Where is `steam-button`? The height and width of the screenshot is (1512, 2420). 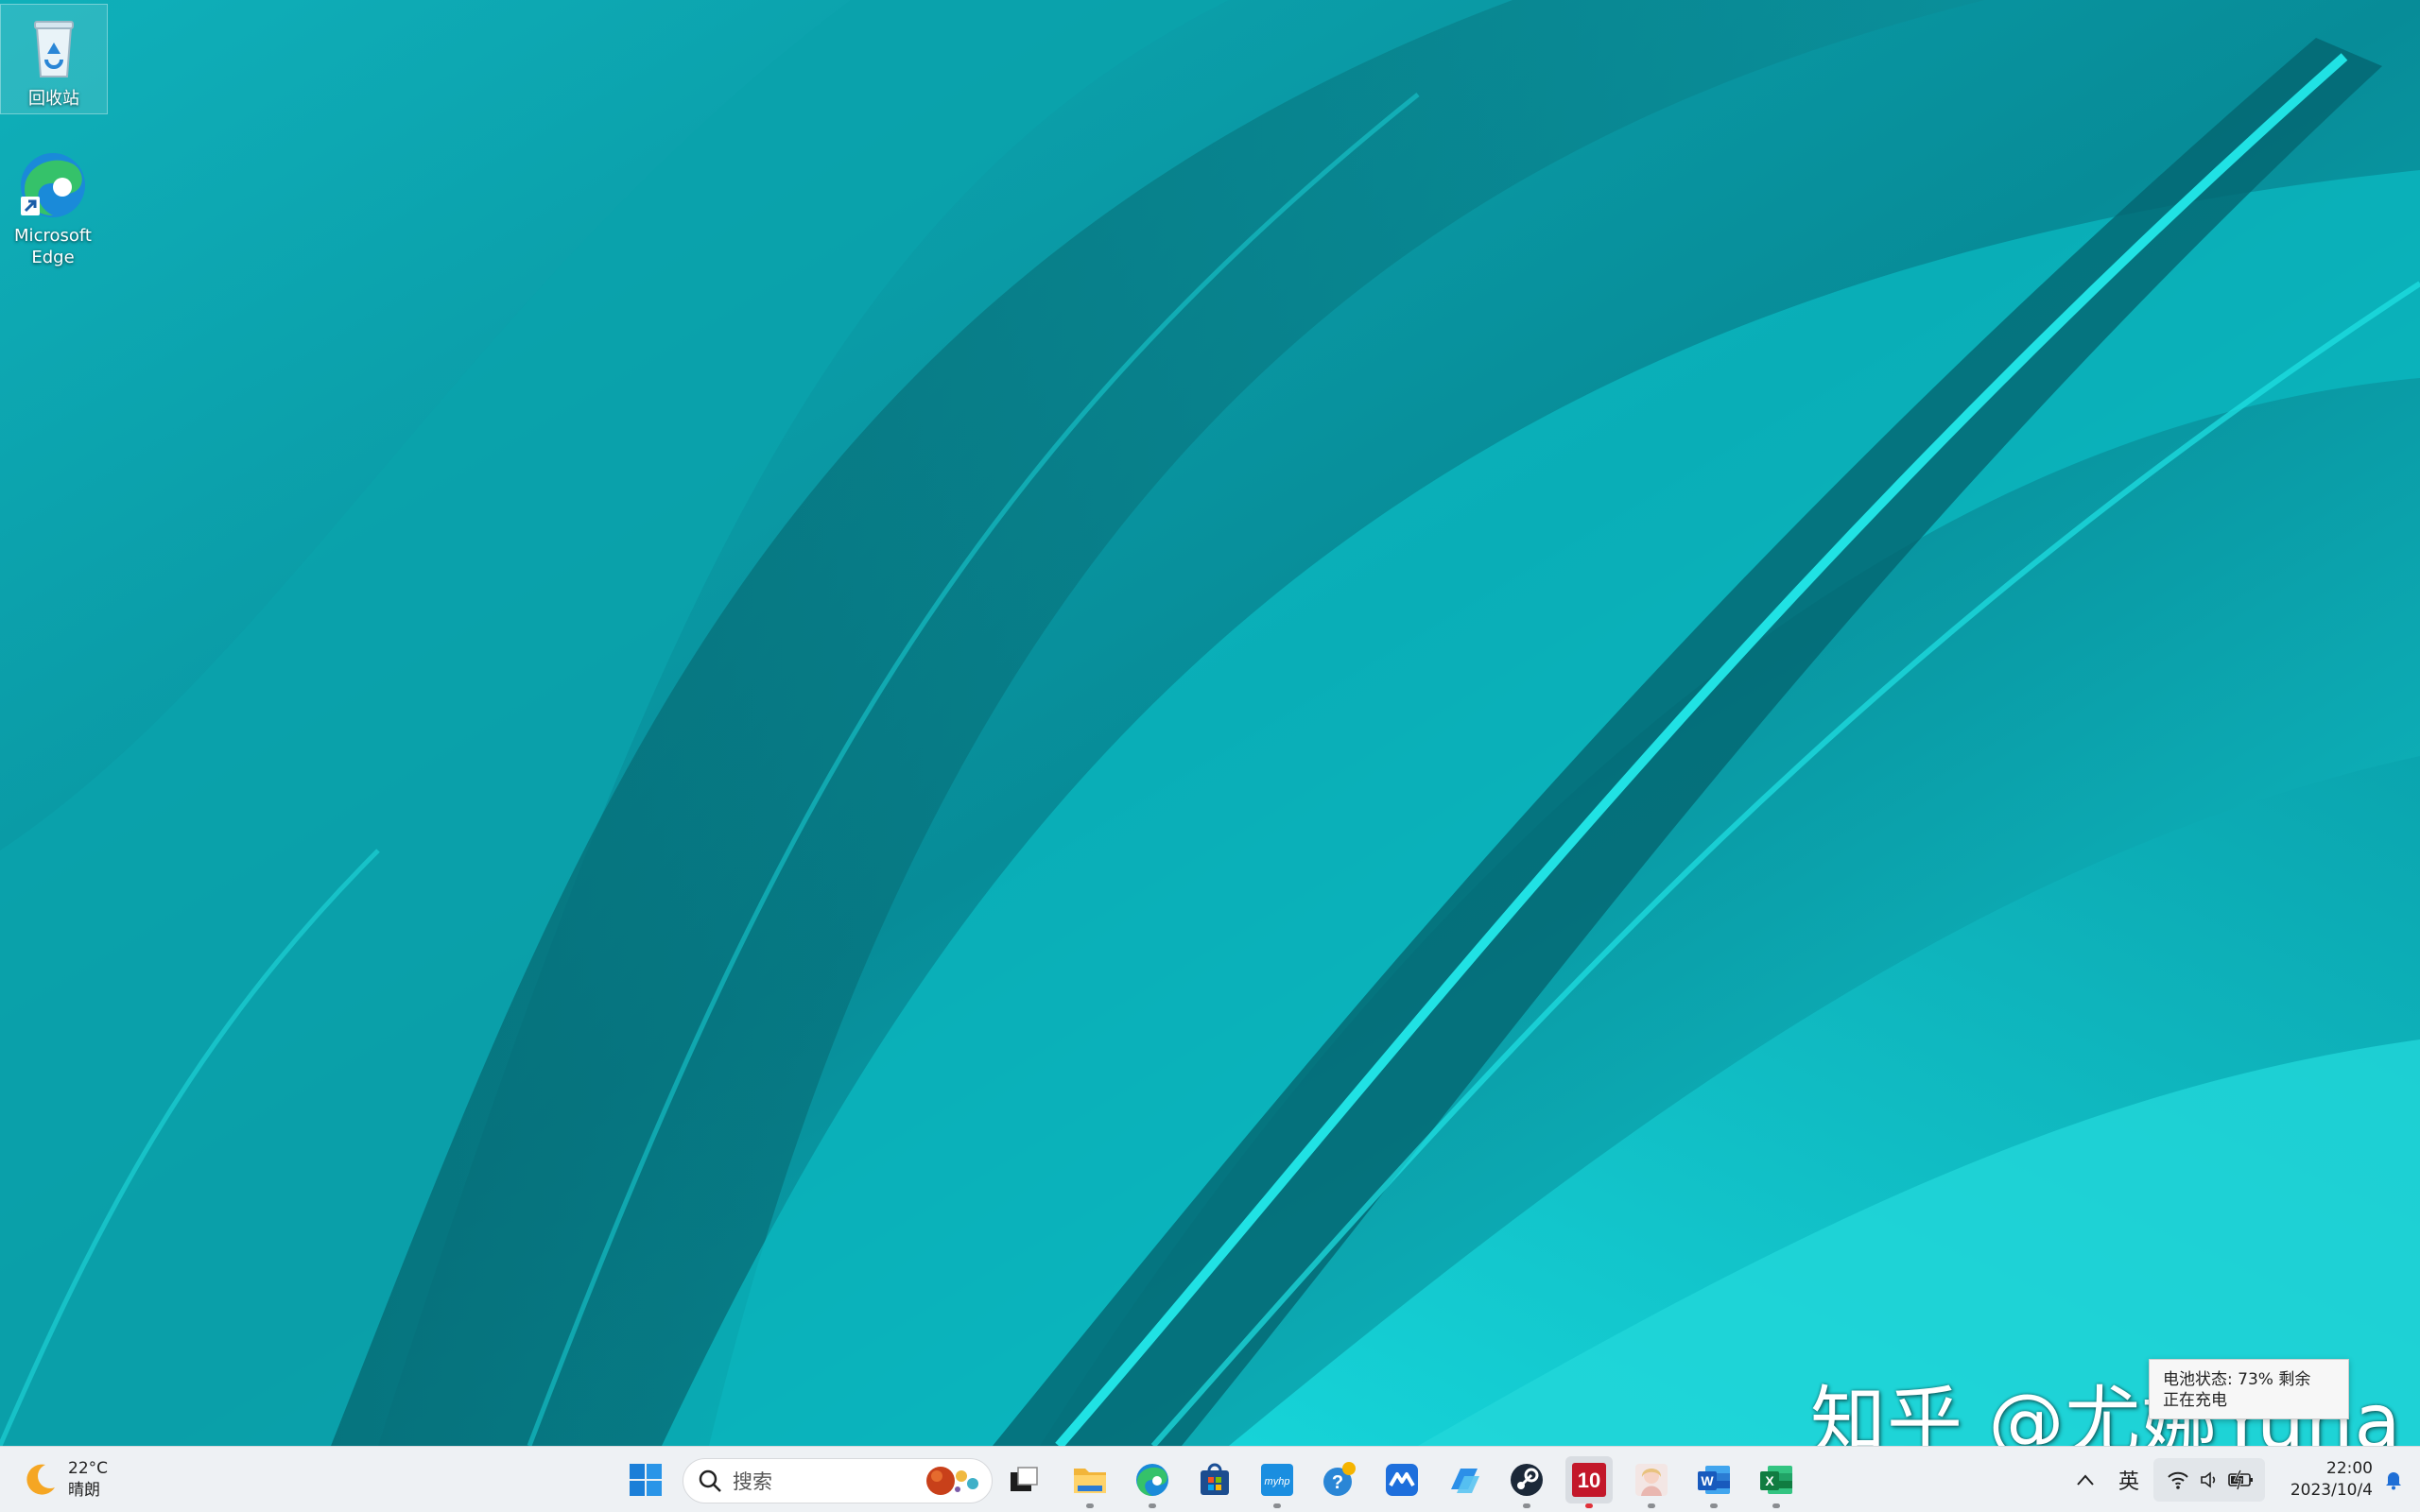 steam-button is located at coordinates (1526, 1482).